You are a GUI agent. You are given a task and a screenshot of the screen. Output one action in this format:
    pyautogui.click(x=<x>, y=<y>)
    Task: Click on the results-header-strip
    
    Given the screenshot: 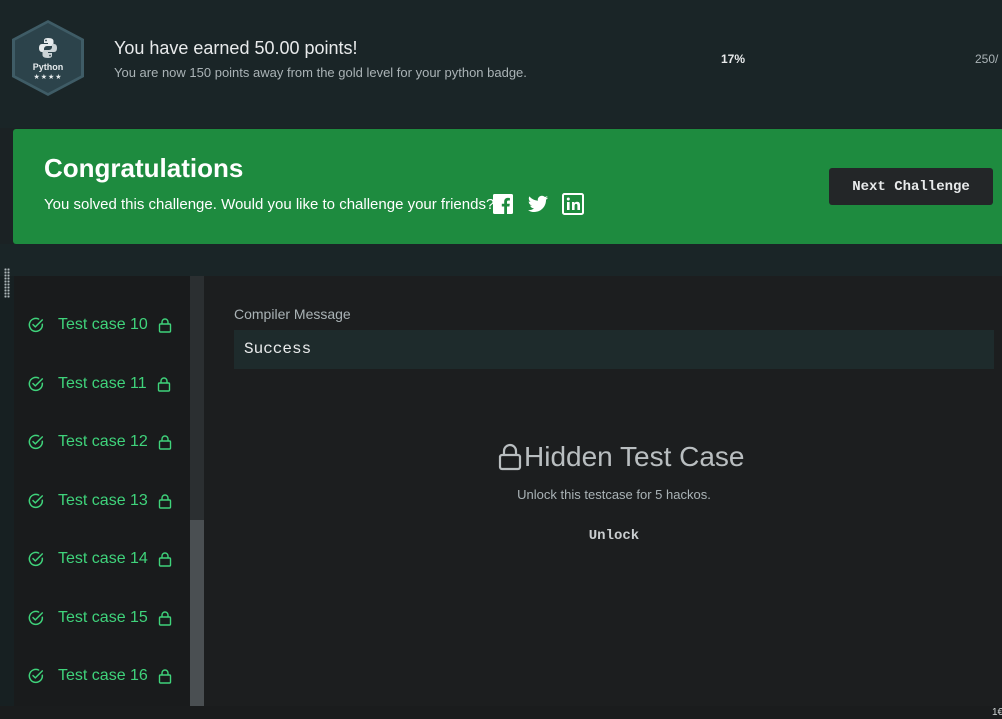 What is the action you would take?
    pyautogui.click(x=501, y=260)
    